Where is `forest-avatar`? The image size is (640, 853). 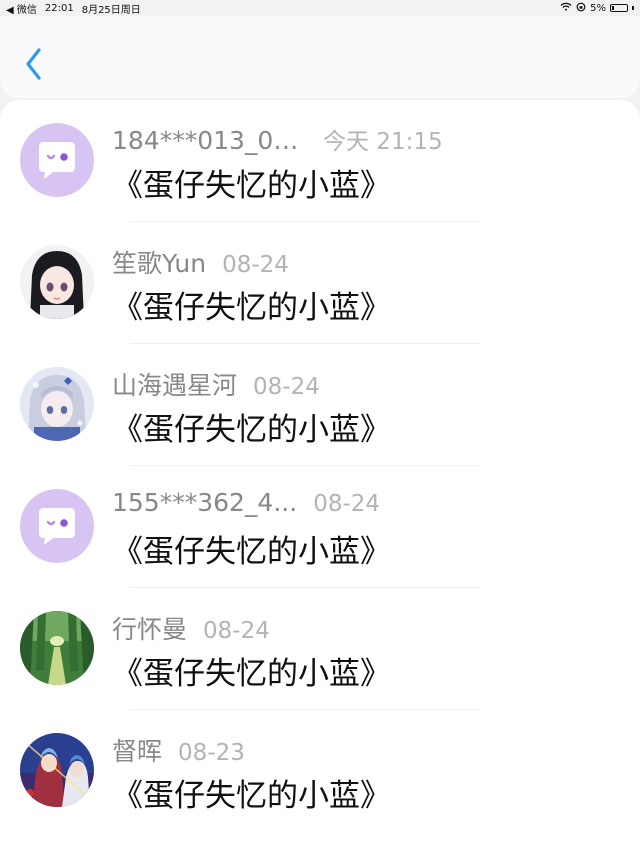
forest-avatar is located at coordinates (57, 648).